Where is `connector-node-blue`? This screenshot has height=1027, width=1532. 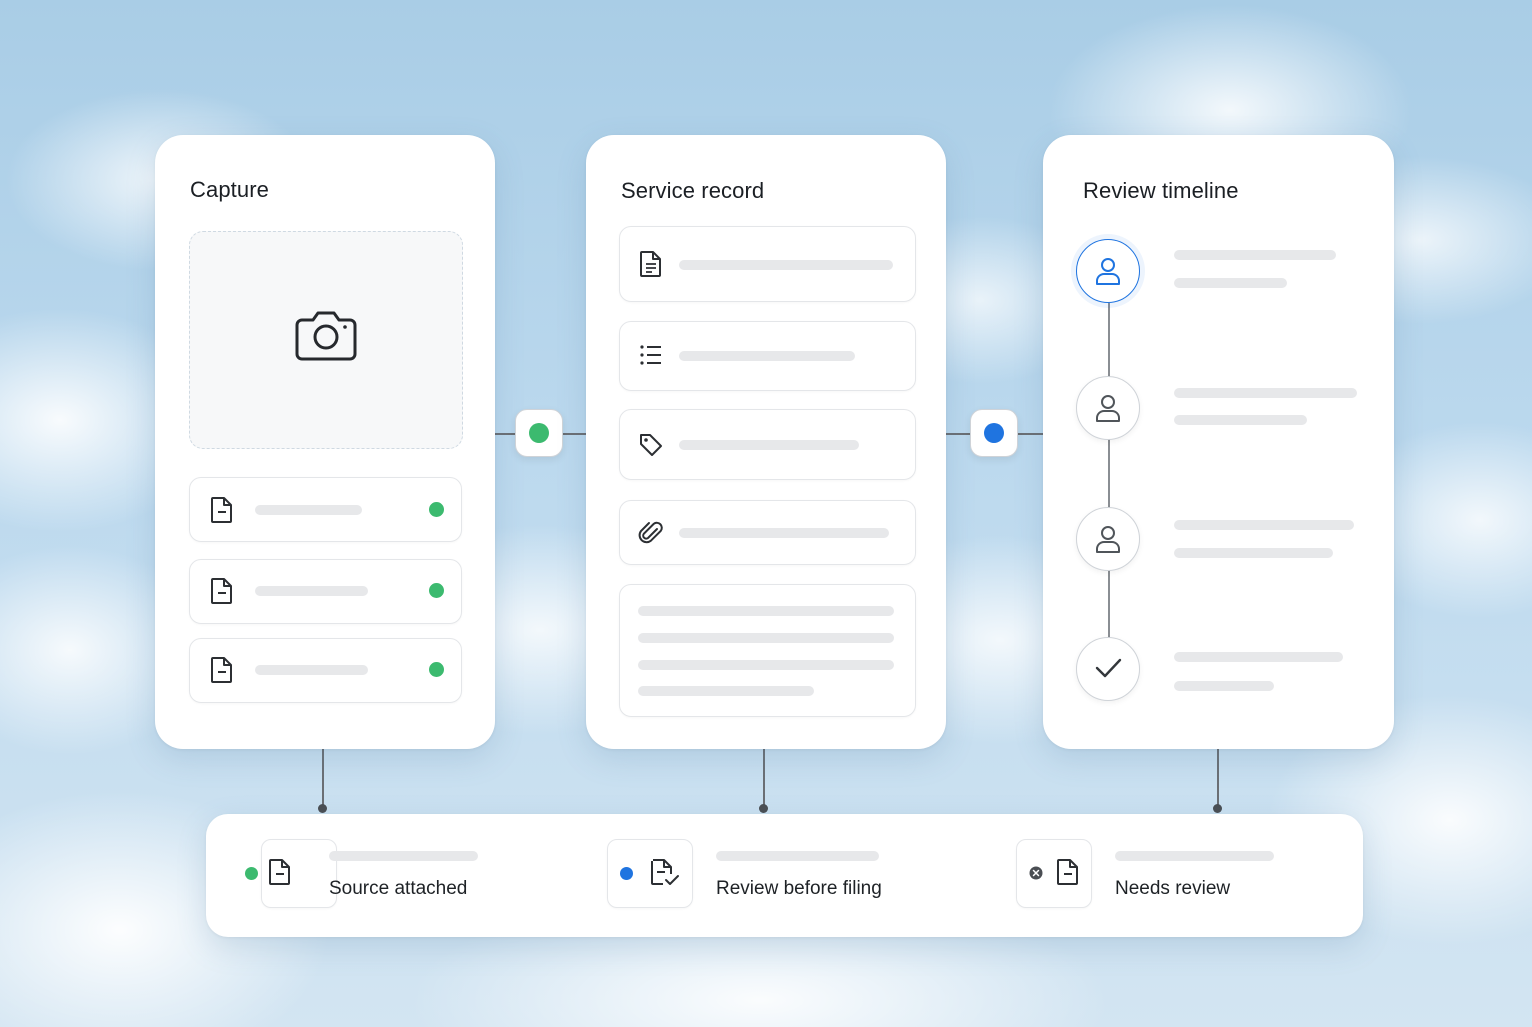 connector-node-blue is located at coordinates (994, 433).